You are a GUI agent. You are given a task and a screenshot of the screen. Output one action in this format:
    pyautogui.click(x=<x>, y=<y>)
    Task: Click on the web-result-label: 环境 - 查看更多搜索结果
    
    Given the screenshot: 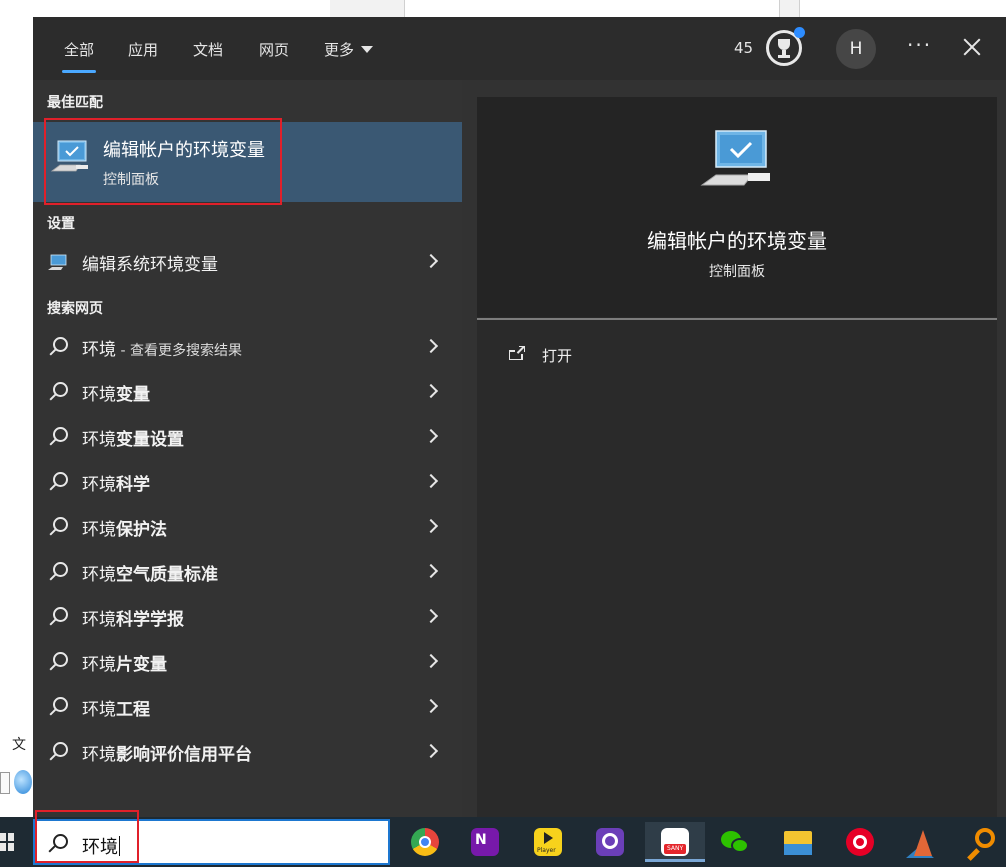 What is the action you would take?
    pyautogui.click(x=162, y=347)
    